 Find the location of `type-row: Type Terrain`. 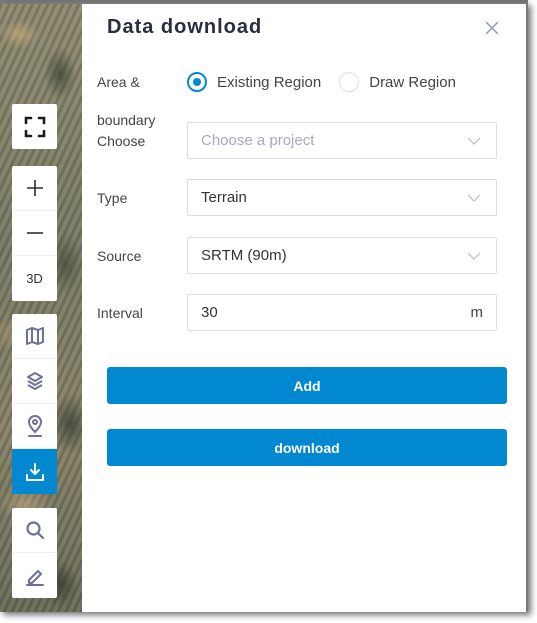

type-row: Type Terrain is located at coordinates (297, 197).